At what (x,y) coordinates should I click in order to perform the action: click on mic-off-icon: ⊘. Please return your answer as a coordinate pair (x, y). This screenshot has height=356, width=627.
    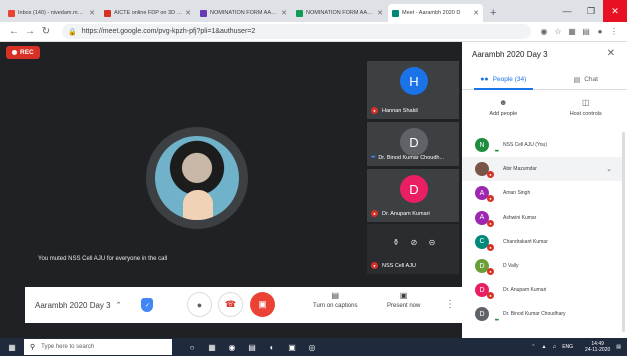
    Looking at the image, I should click on (414, 242).